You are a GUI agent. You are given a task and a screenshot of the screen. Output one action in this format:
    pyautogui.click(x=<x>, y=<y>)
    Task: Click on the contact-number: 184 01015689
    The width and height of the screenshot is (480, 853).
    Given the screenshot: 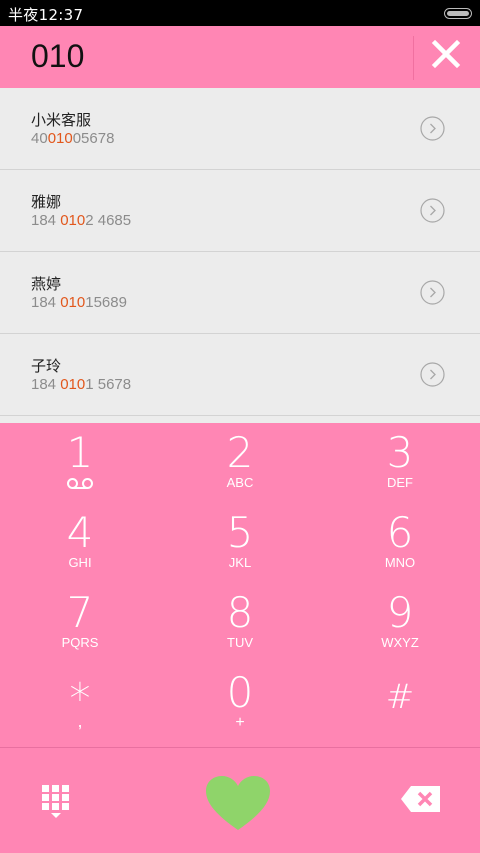 What is the action you would take?
    pyautogui.click(x=79, y=302)
    